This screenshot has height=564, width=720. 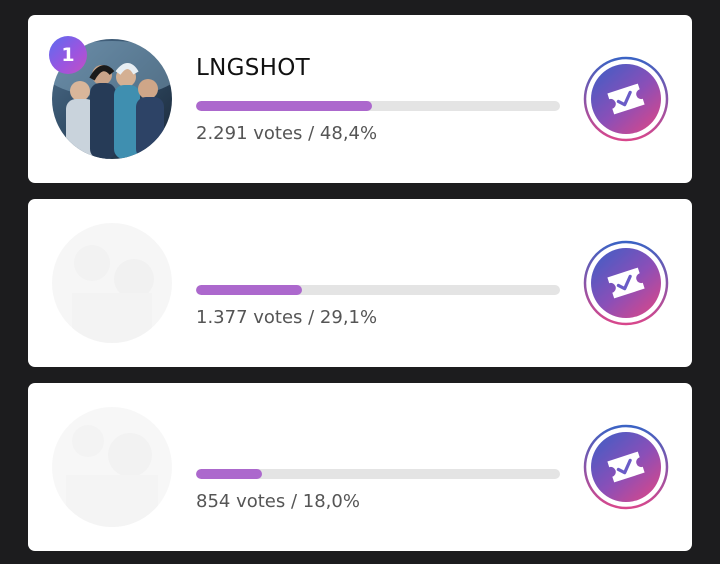 What do you see at coordinates (253, 68) in the screenshot?
I see `candidate-name: LNGSHOT` at bounding box center [253, 68].